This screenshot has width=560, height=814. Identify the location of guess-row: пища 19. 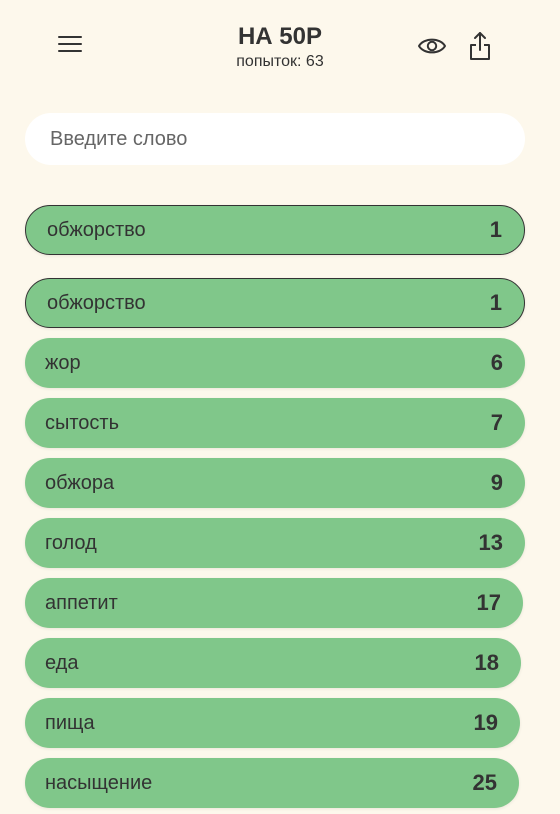
(272, 723).